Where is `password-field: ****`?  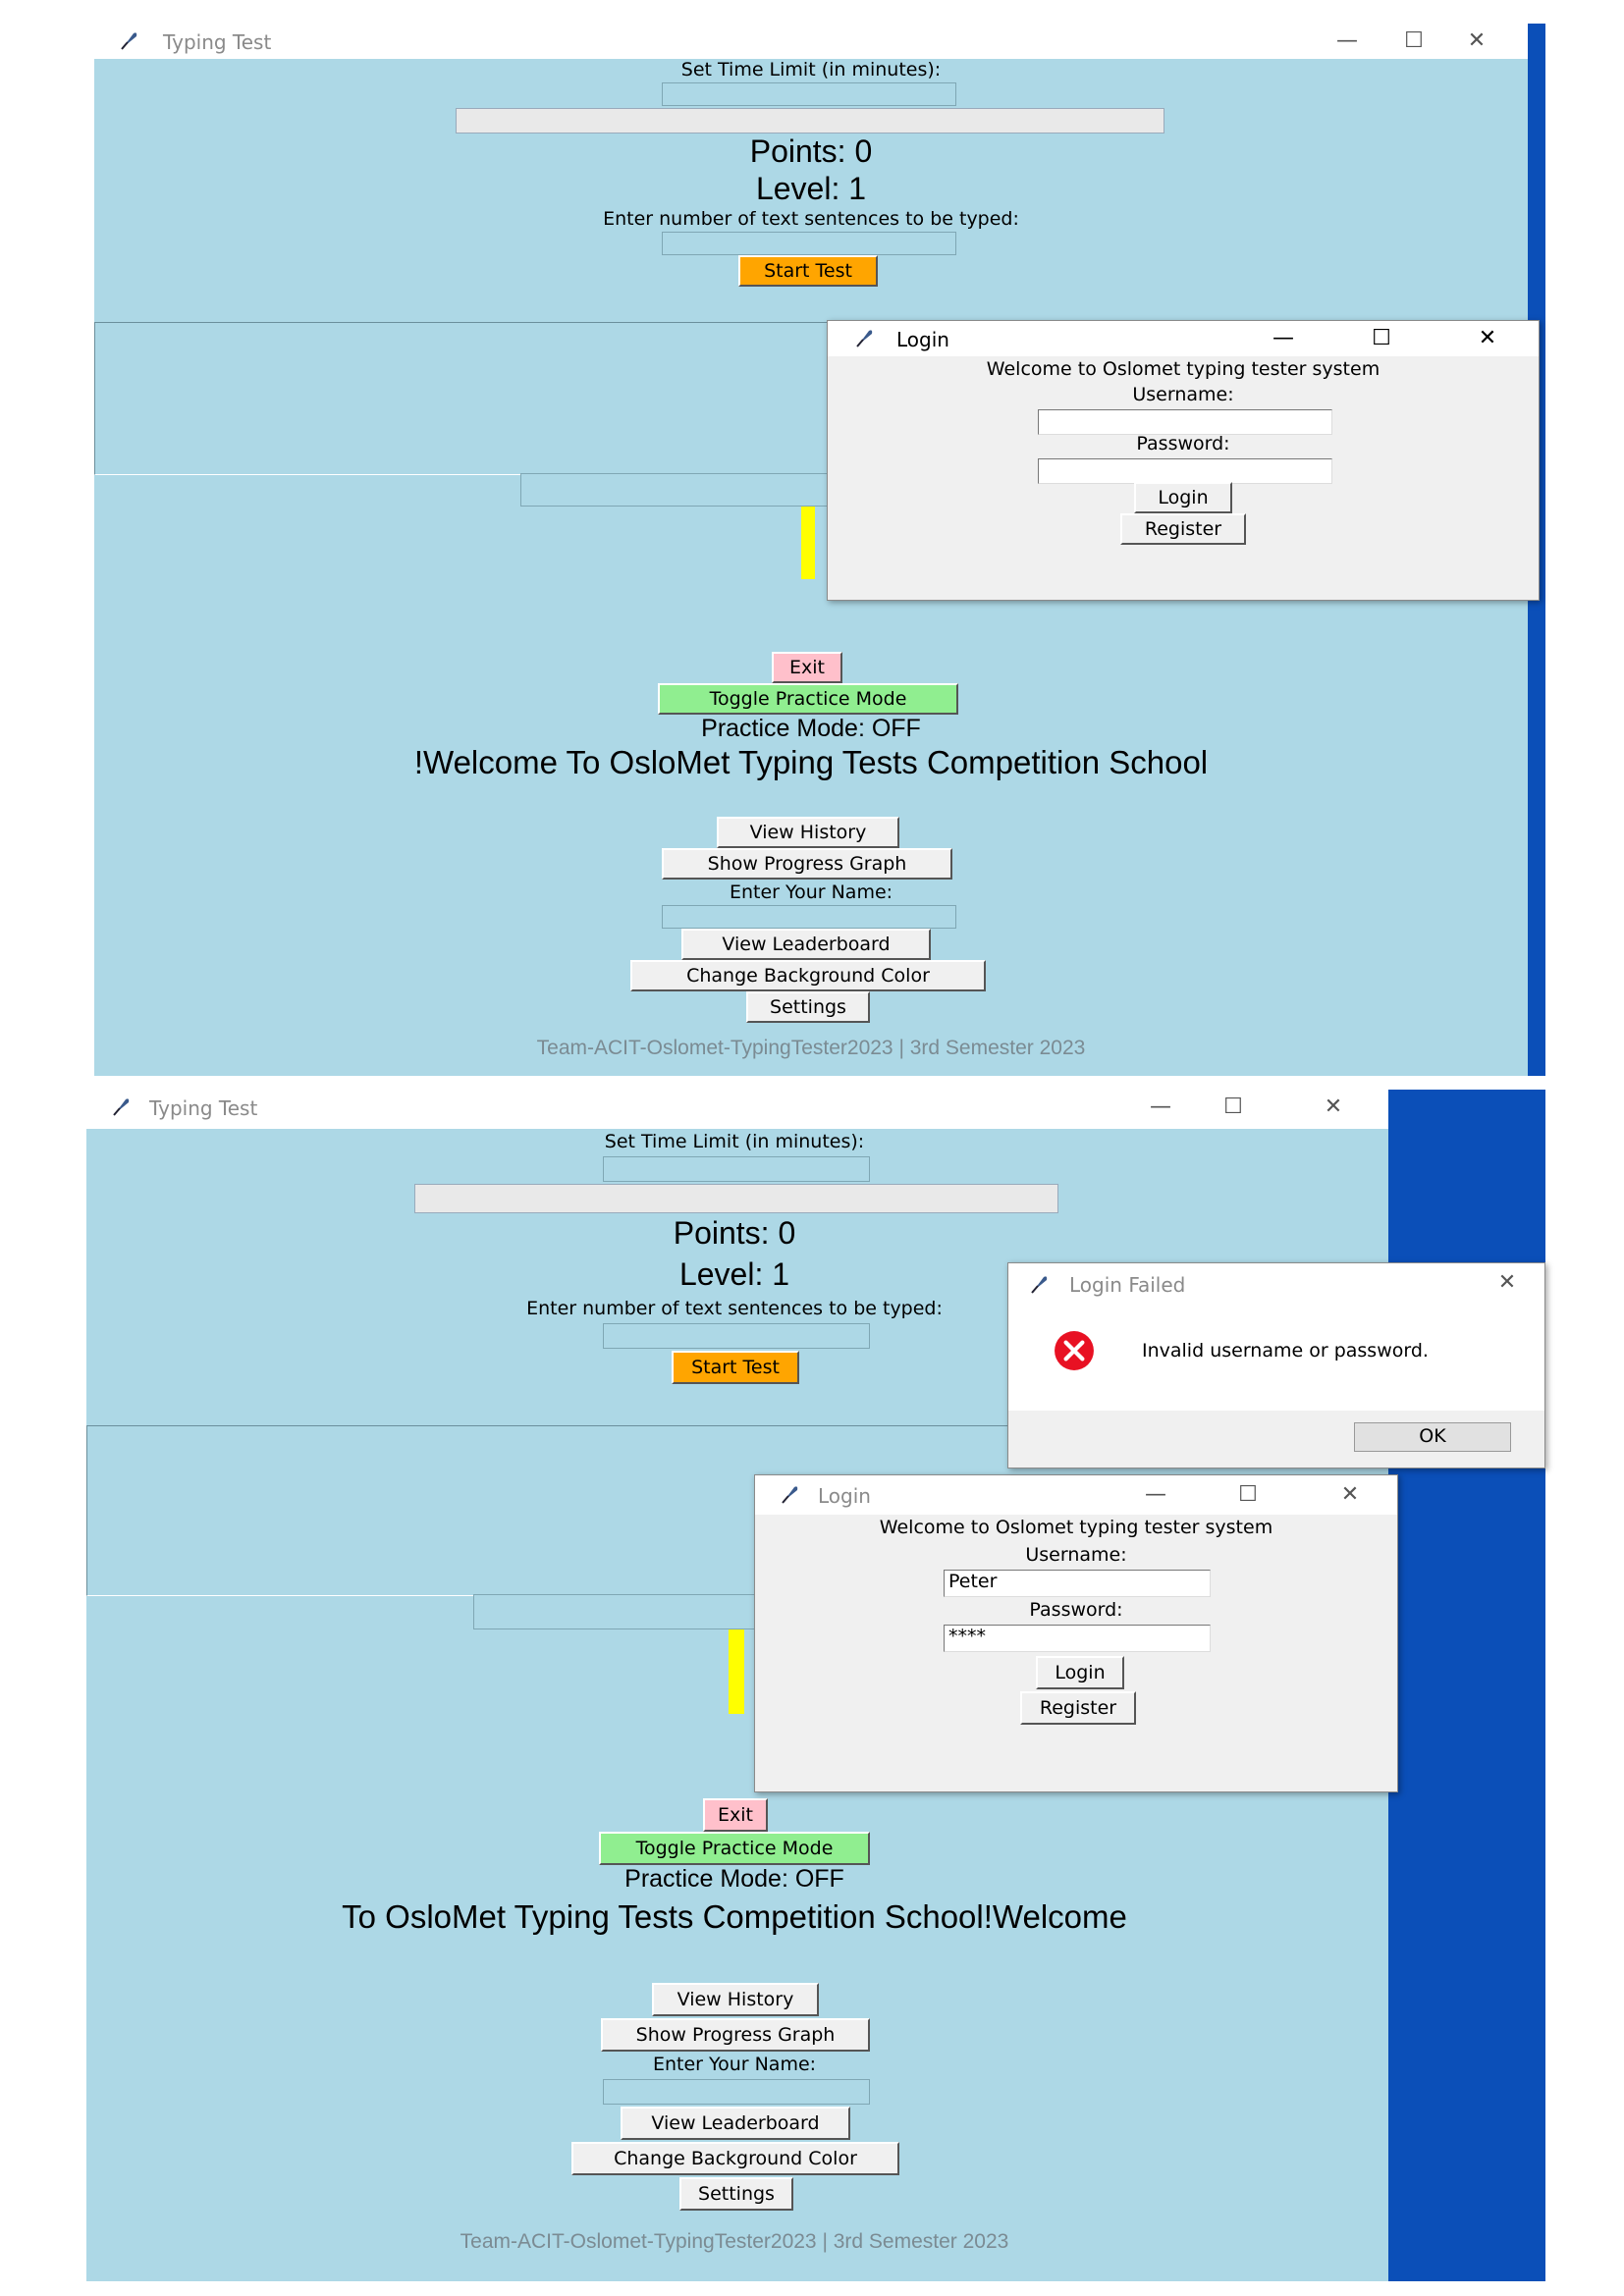 password-field: **** is located at coordinates (1077, 1638).